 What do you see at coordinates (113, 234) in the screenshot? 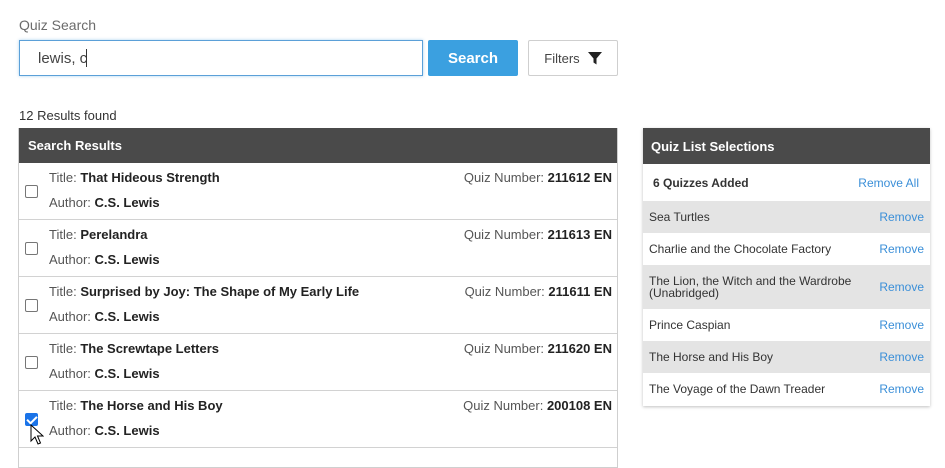
I see `result-title-value: Perelandra` at bounding box center [113, 234].